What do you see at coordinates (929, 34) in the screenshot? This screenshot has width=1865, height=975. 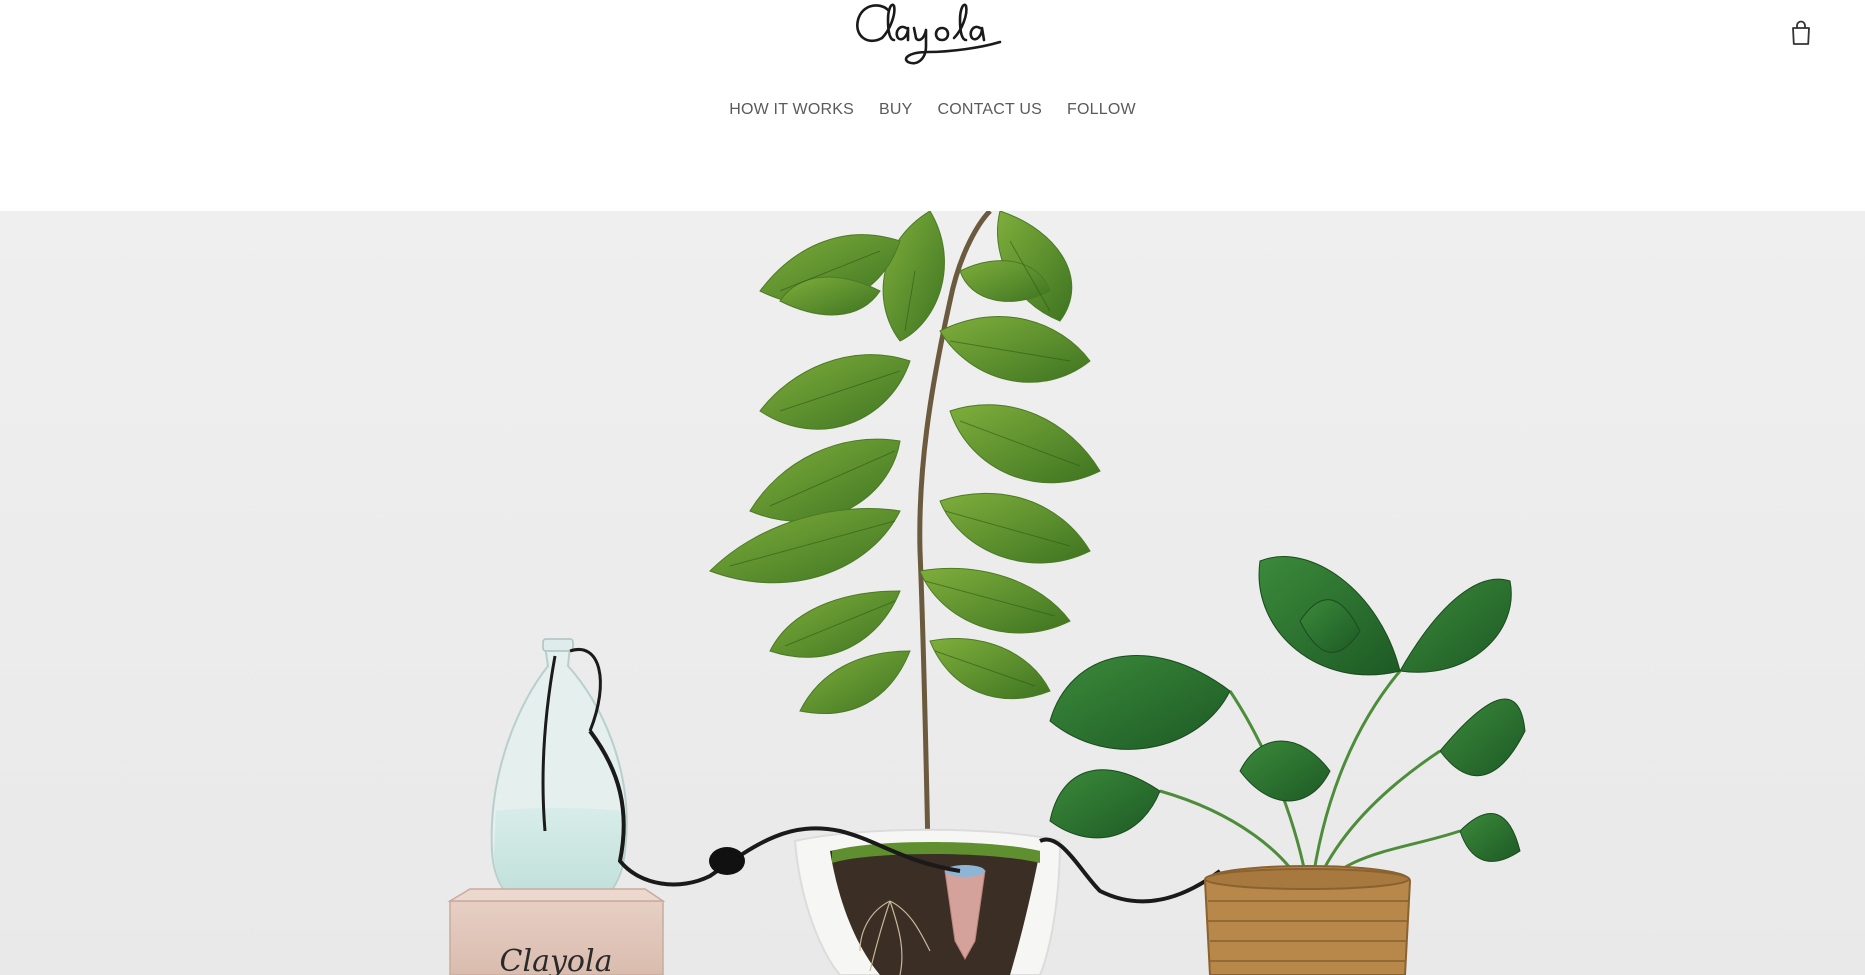 I see `clayola-script-logo` at bounding box center [929, 34].